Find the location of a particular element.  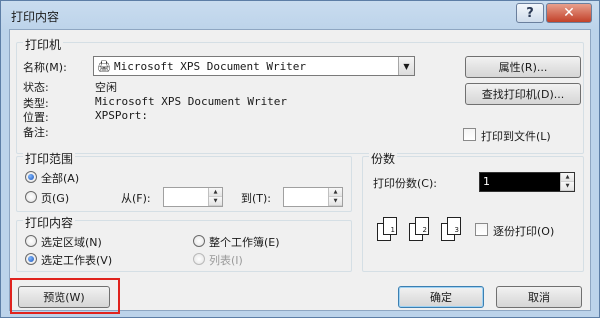

copies-group: 份数 打印份数(C): 1 ▲ ▼ 1 2 3 逐份打印(O) is located at coordinates (473, 211).